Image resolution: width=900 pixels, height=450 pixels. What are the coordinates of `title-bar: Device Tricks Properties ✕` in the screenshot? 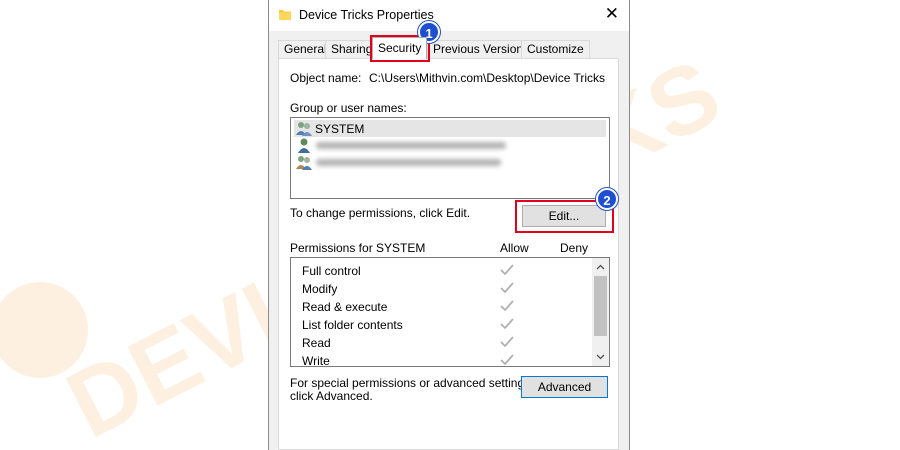 It's located at (449, 15).